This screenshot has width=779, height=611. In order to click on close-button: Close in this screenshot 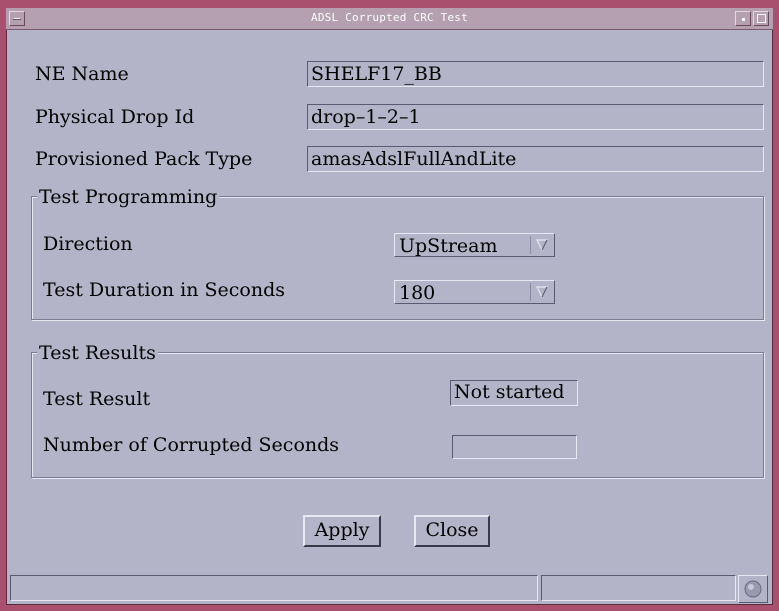, I will do `click(452, 531)`.